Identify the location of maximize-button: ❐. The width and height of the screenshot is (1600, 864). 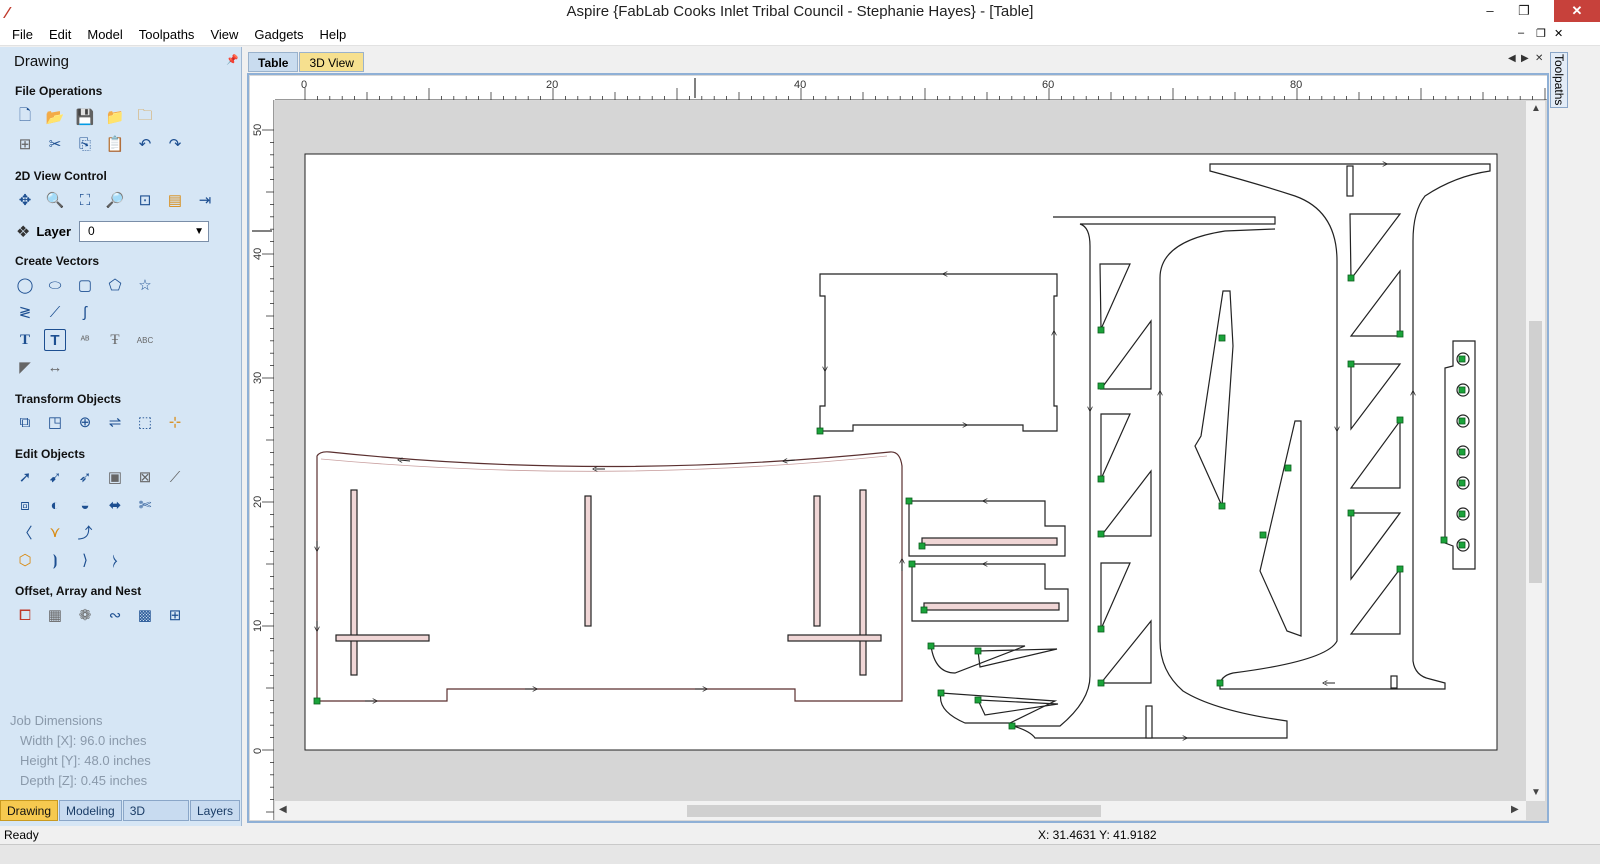
(1524, 11).